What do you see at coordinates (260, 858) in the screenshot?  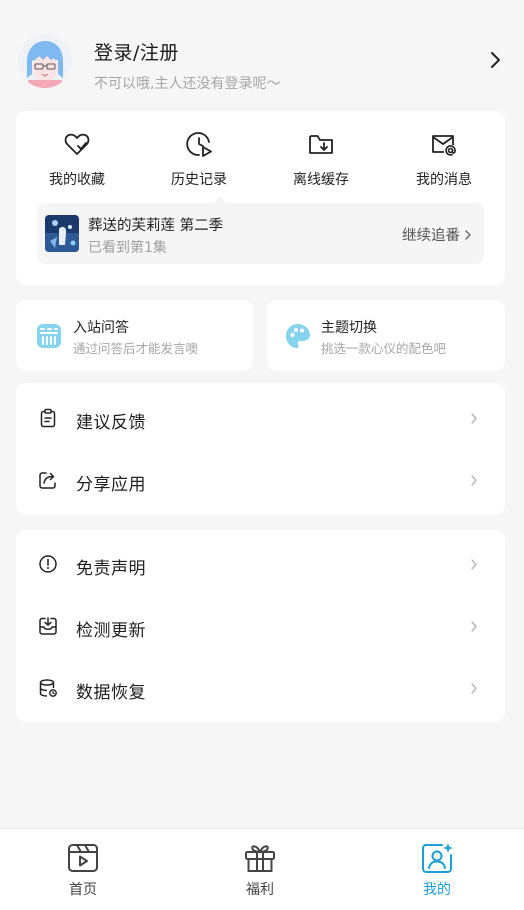 I see `gift-icon` at bounding box center [260, 858].